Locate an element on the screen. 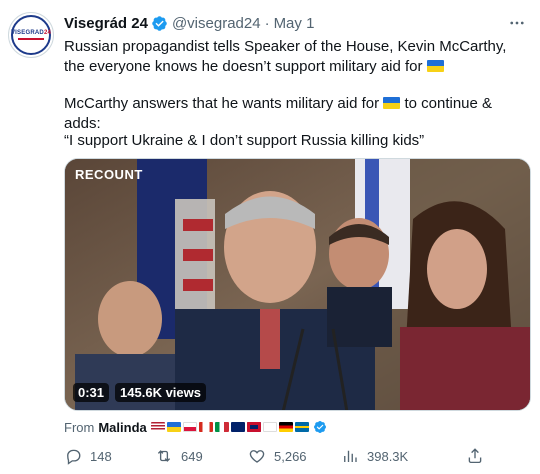  views-icon is located at coordinates (350, 456).